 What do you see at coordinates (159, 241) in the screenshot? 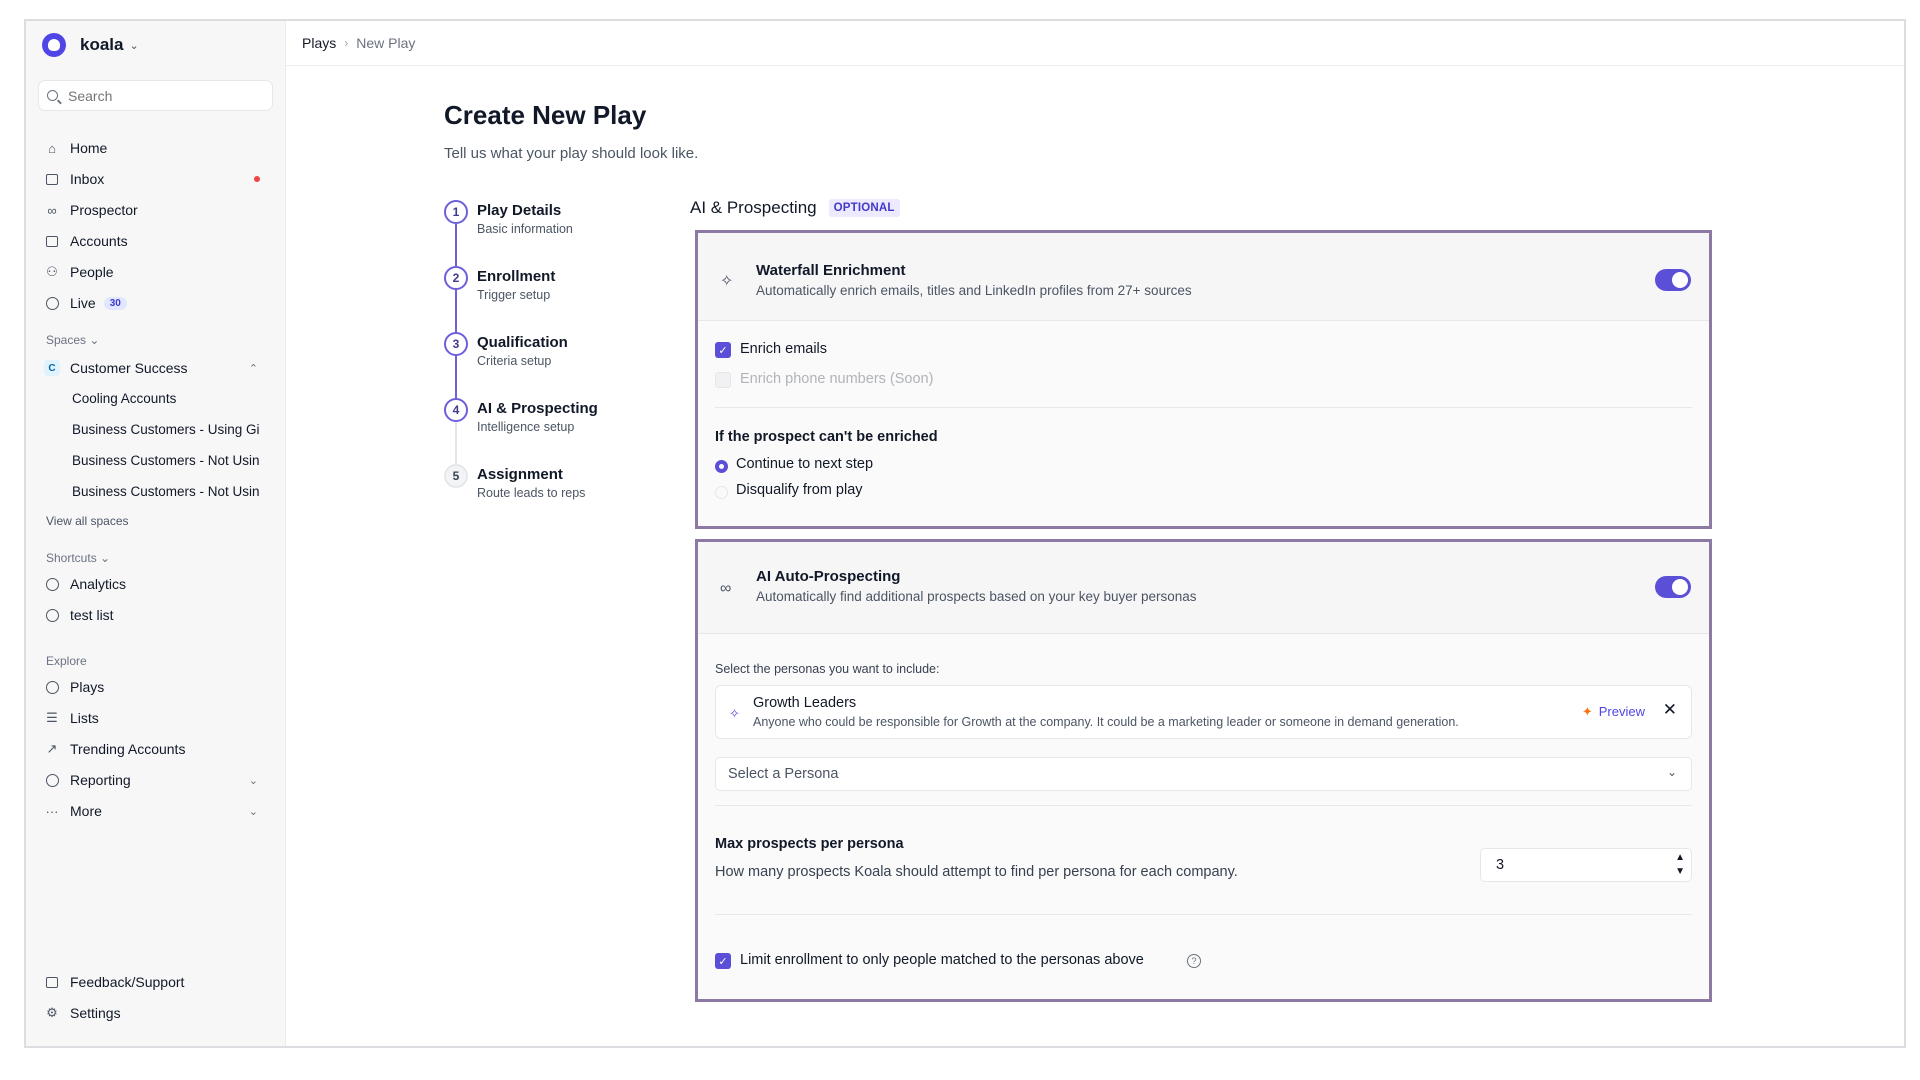
I see `sidebar-item-accounts: Accounts` at bounding box center [159, 241].